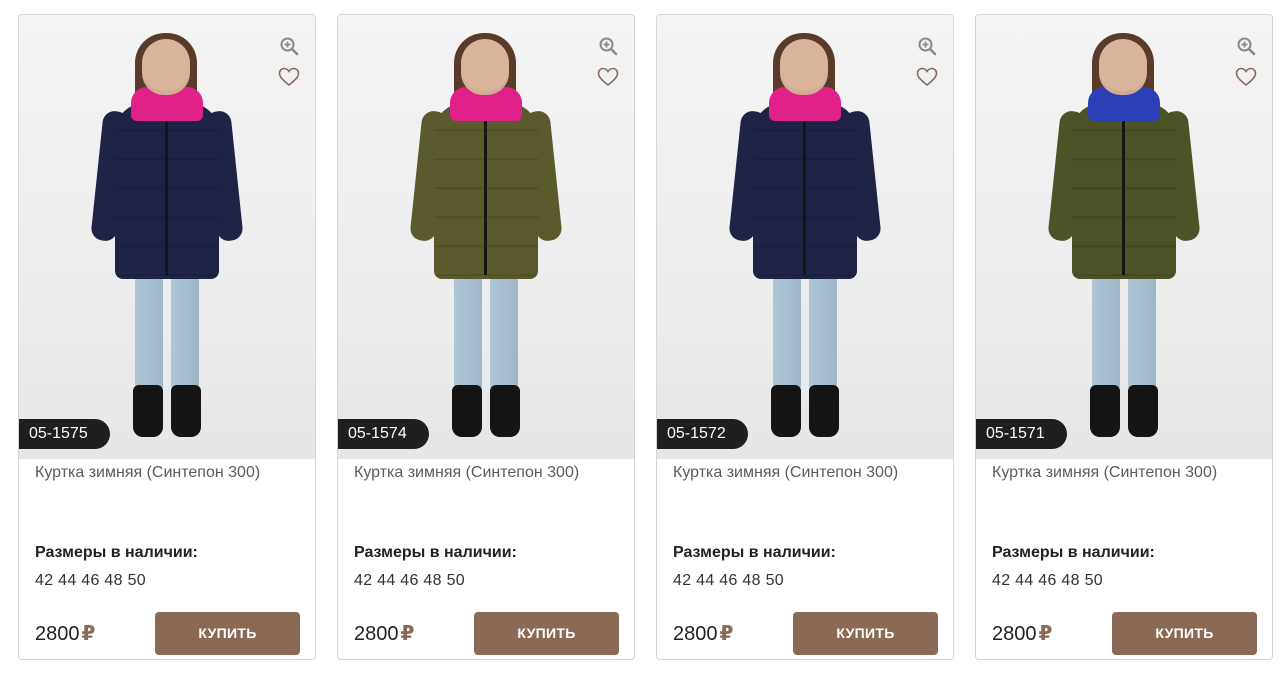  I want to click on sku-badge: 05-1572, so click(702, 434).